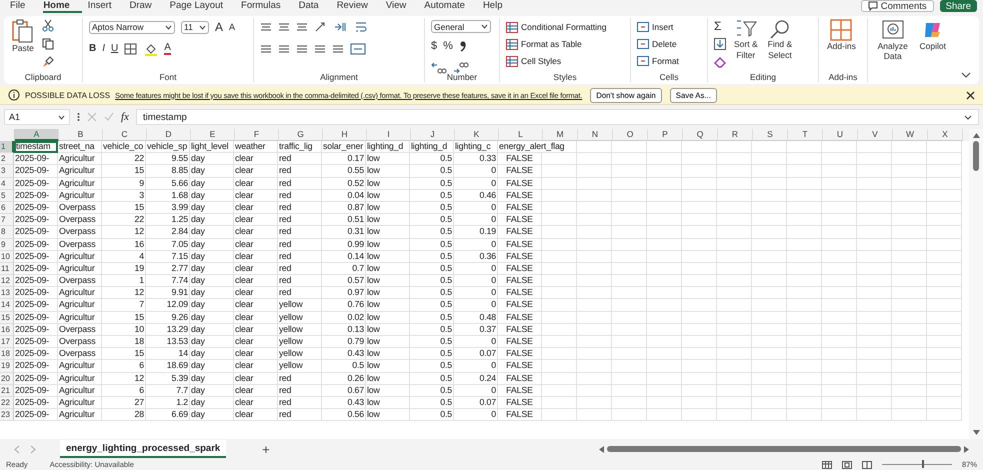 The image size is (983, 470). I want to click on table-cell: 0.56, so click(344, 415).